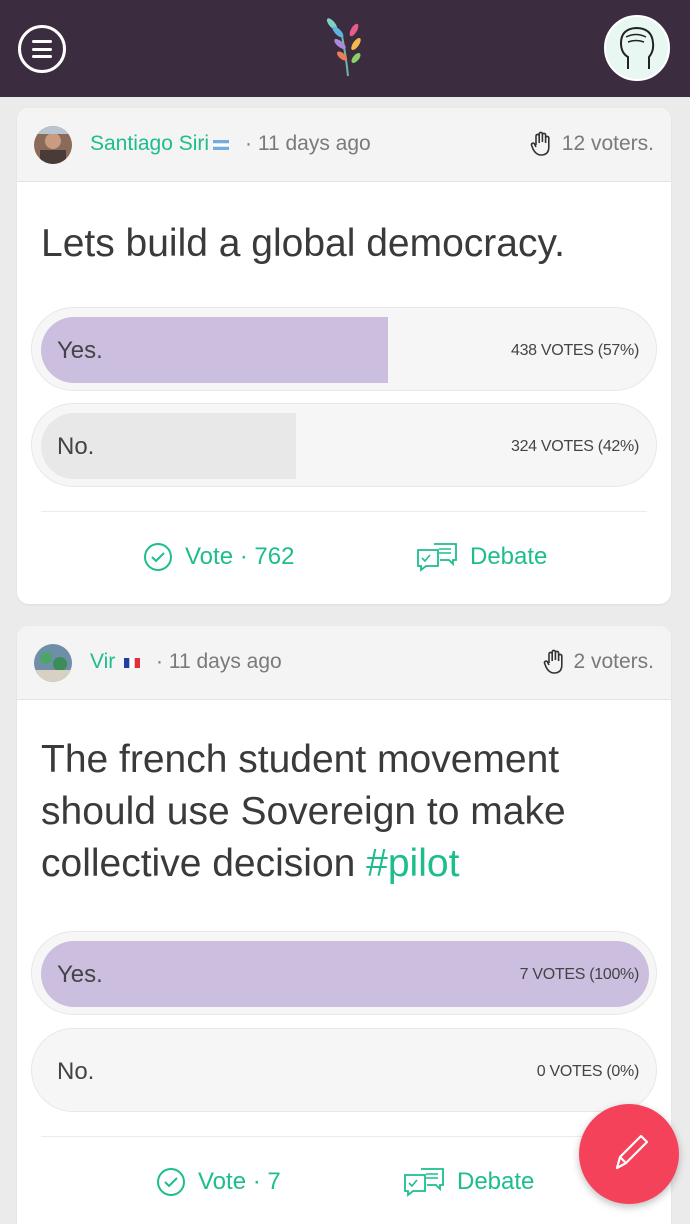  What do you see at coordinates (221, 145) in the screenshot?
I see `argentina-flag` at bounding box center [221, 145].